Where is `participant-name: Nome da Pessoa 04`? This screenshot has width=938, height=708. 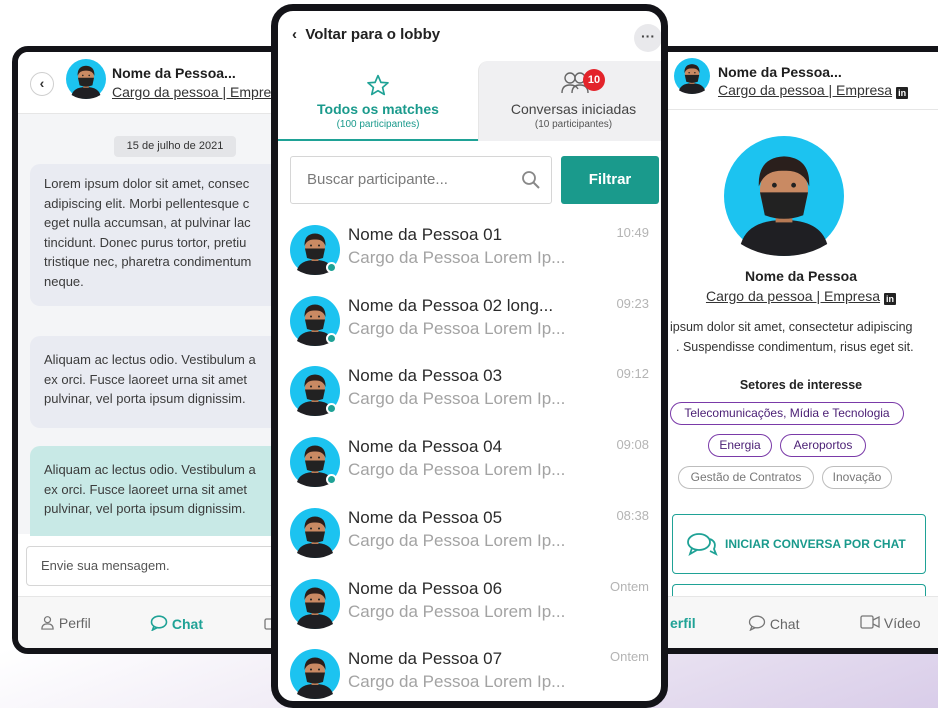 participant-name: Nome da Pessoa 04 is located at coordinates (425, 446).